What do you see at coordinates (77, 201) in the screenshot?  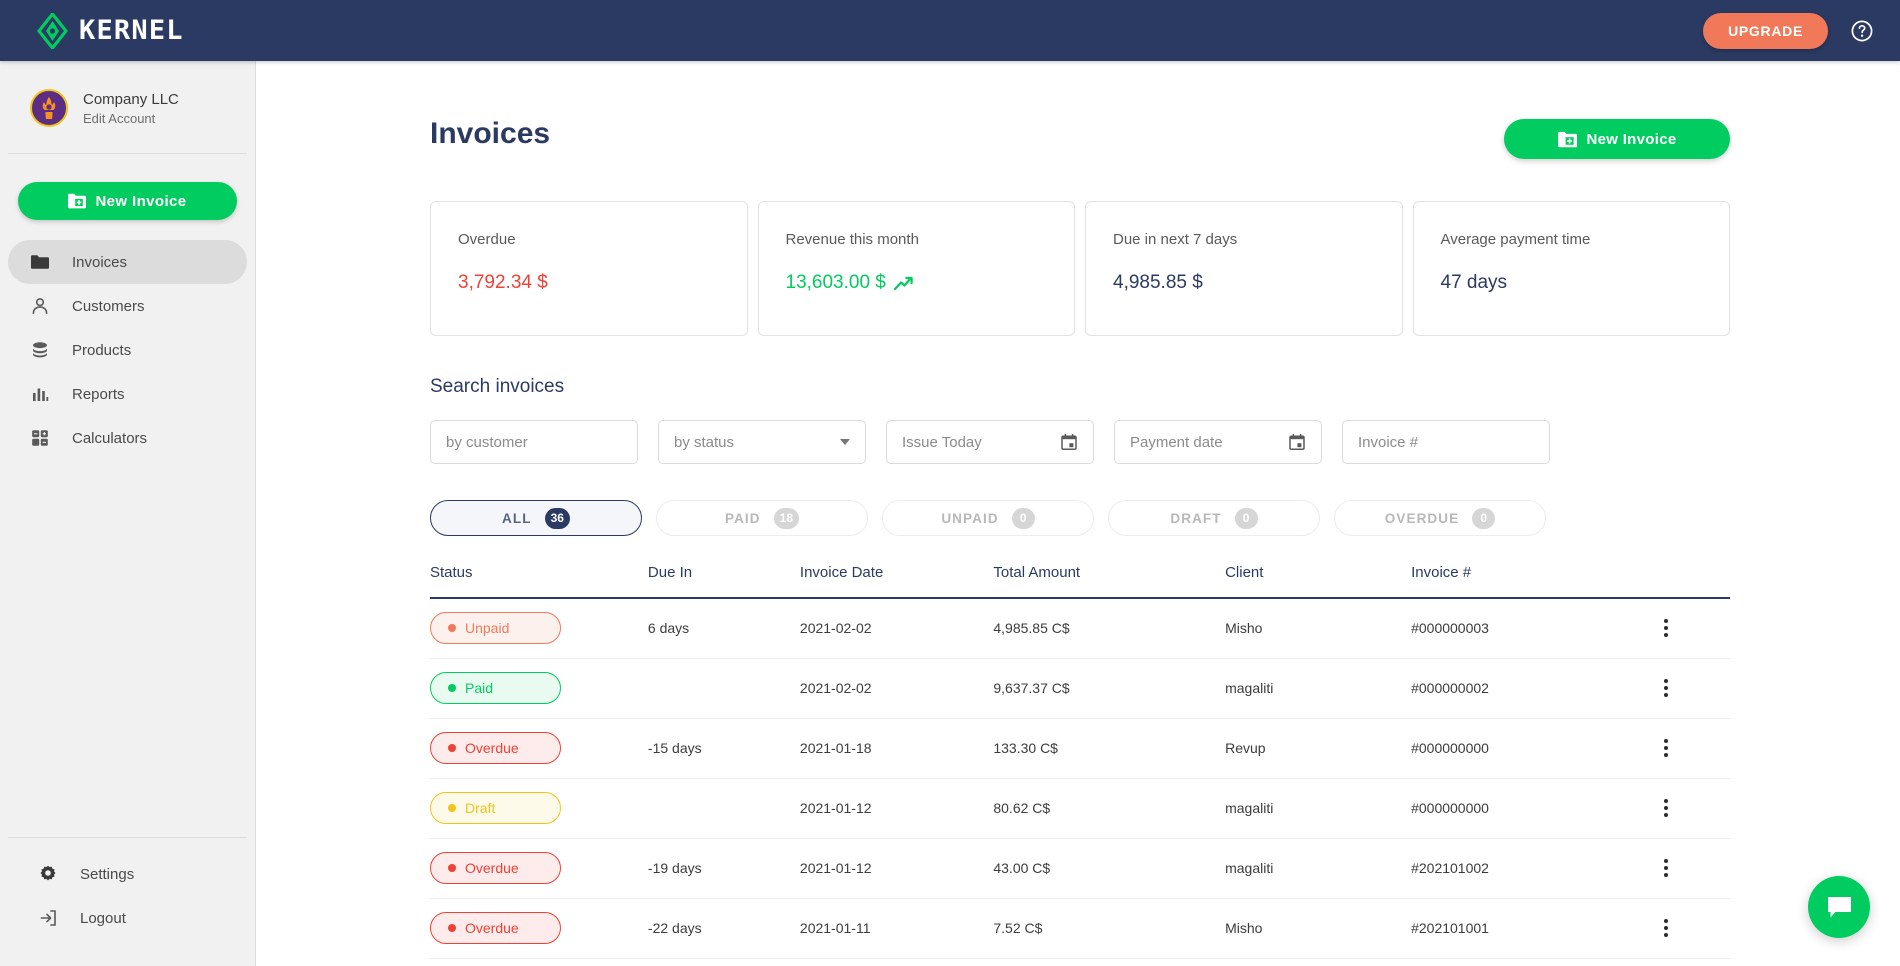 I see `folder-plus-icon` at bounding box center [77, 201].